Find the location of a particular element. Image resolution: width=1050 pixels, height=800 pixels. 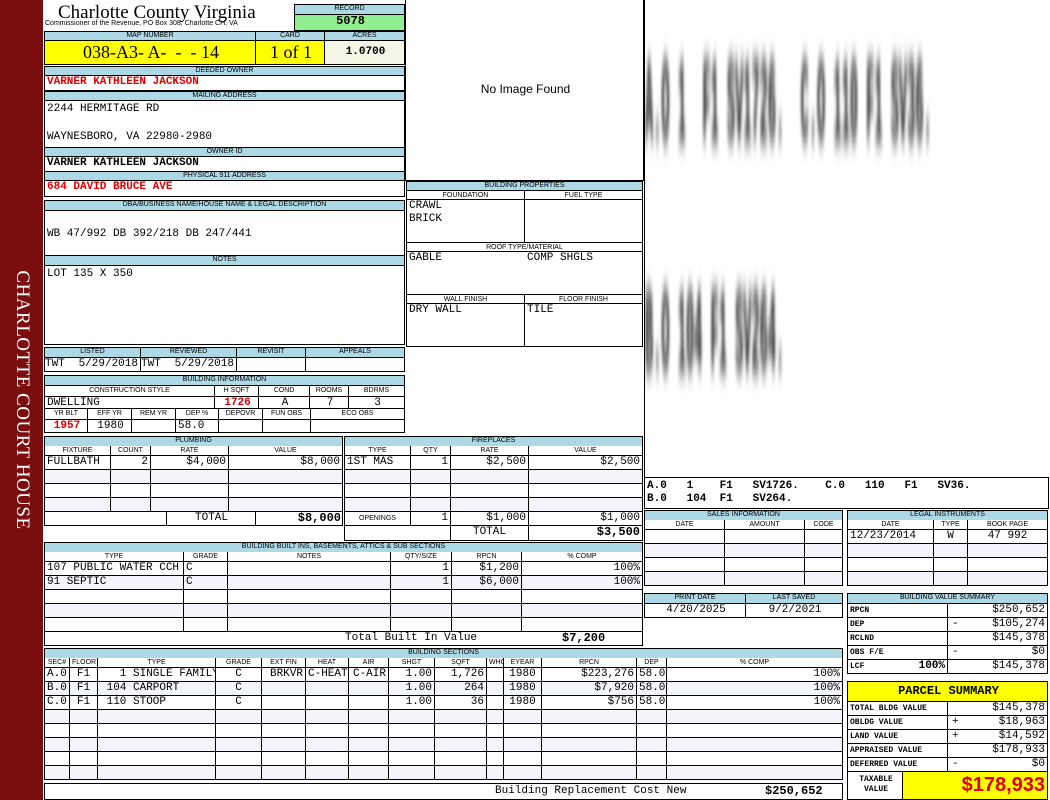

sidebar-text: CHARLOTTE COURT HOUSE is located at coordinates (22, 400).